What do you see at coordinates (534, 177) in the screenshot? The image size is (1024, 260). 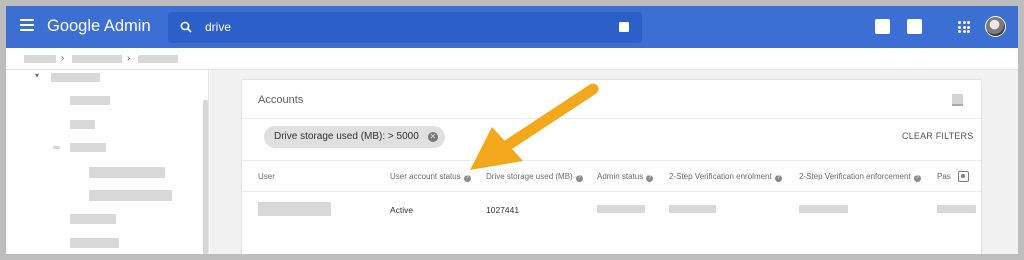 I see `column-header-drive-storage: Drive storage used (MB)?` at bounding box center [534, 177].